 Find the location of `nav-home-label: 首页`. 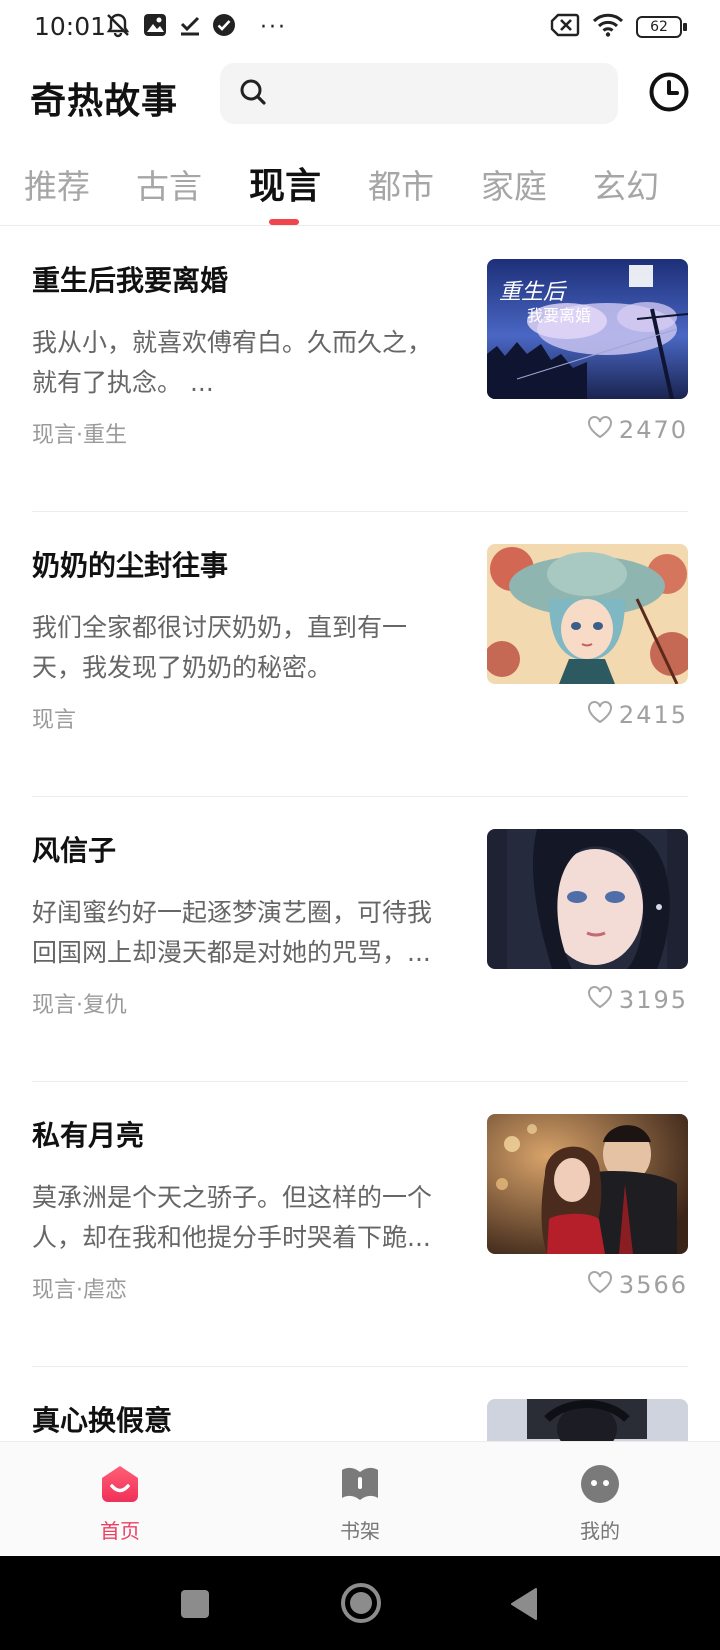

nav-home-label: 首页 is located at coordinates (120, 1531).